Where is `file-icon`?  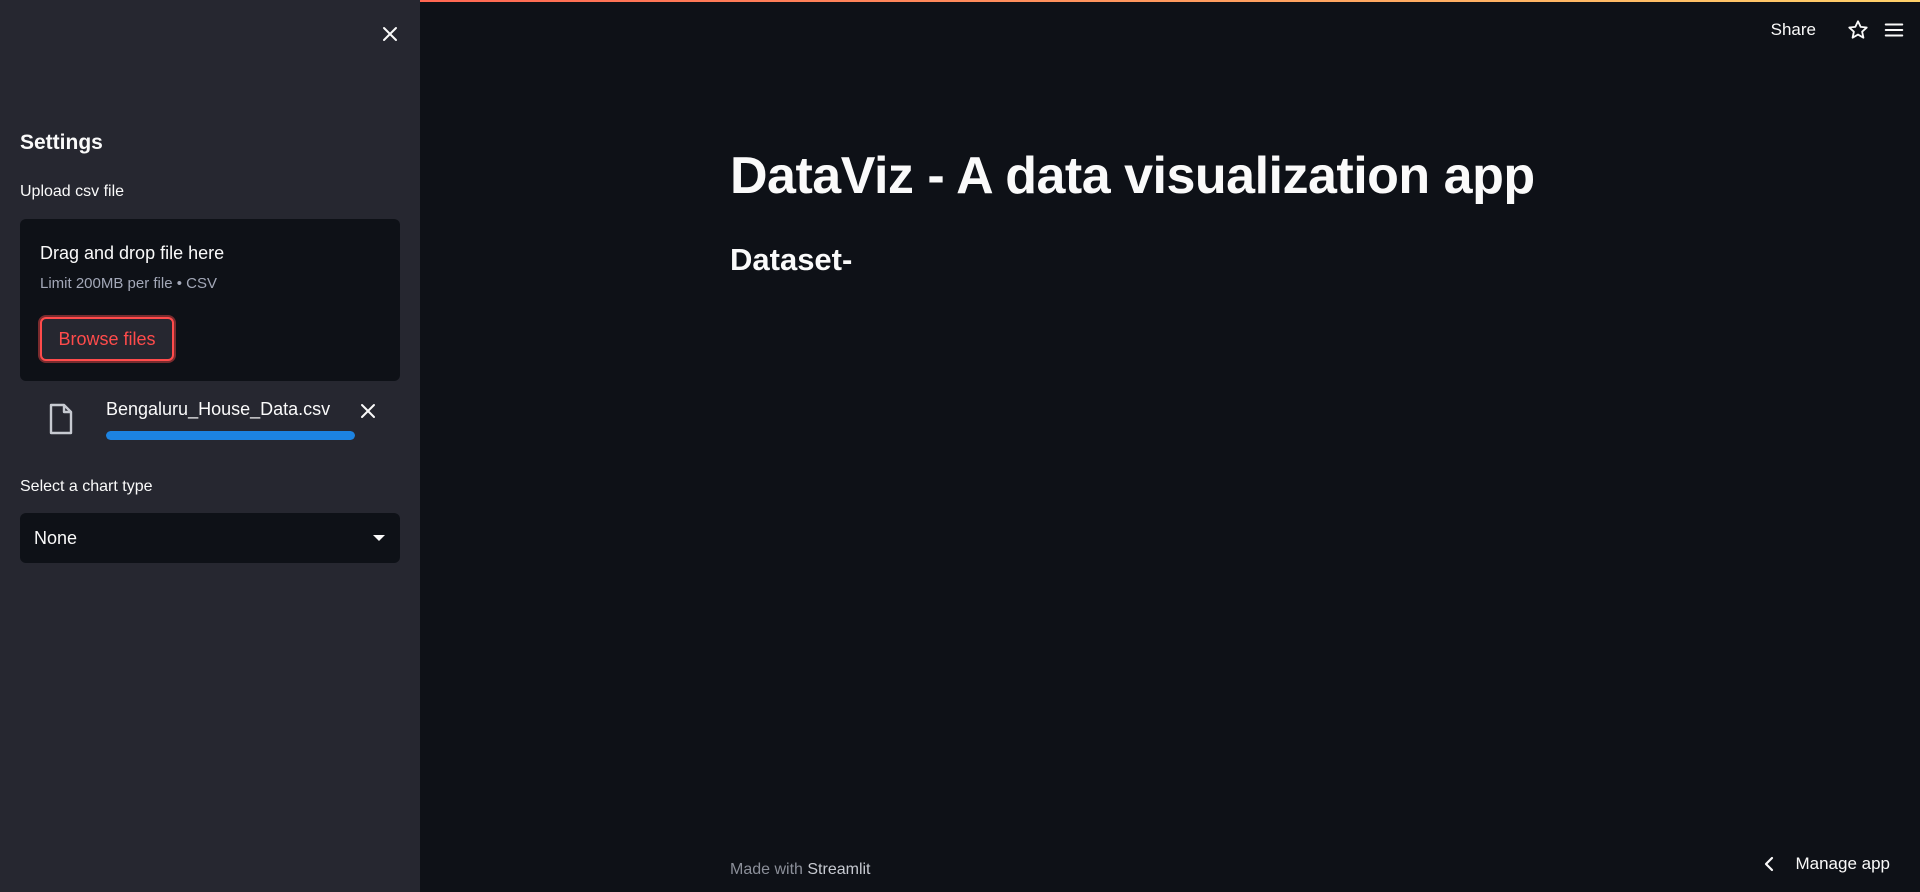
file-icon is located at coordinates (61, 419).